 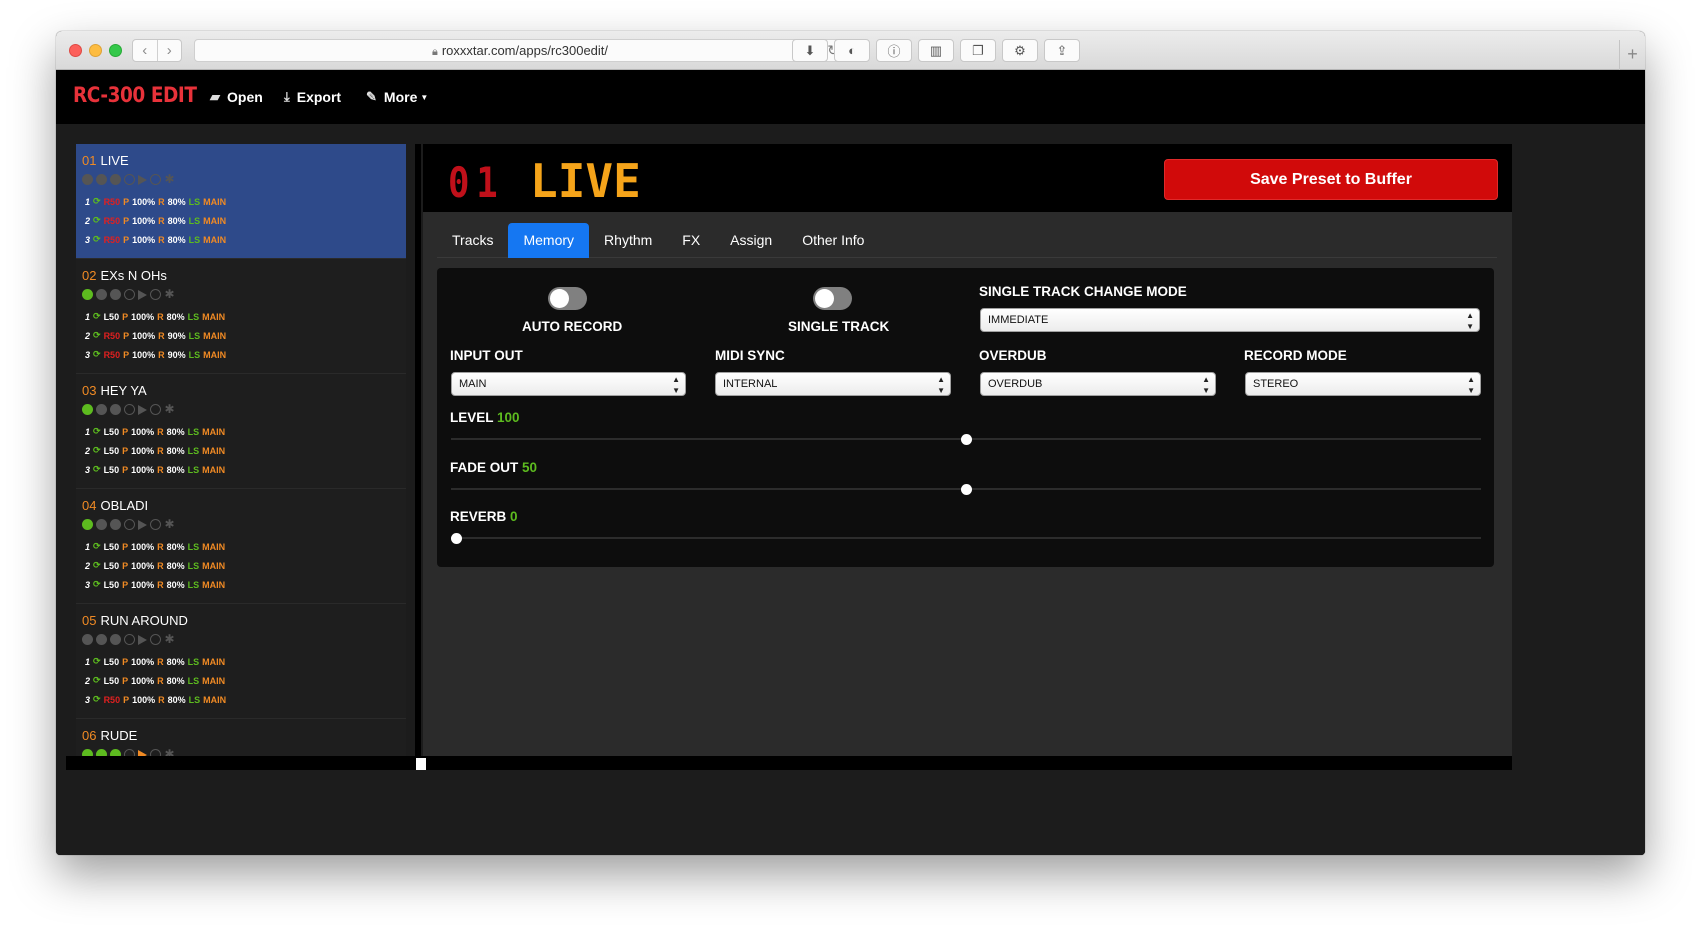 What do you see at coordinates (418, 450) in the screenshot?
I see `vertical-scrollbar` at bounding box center [418, 450].